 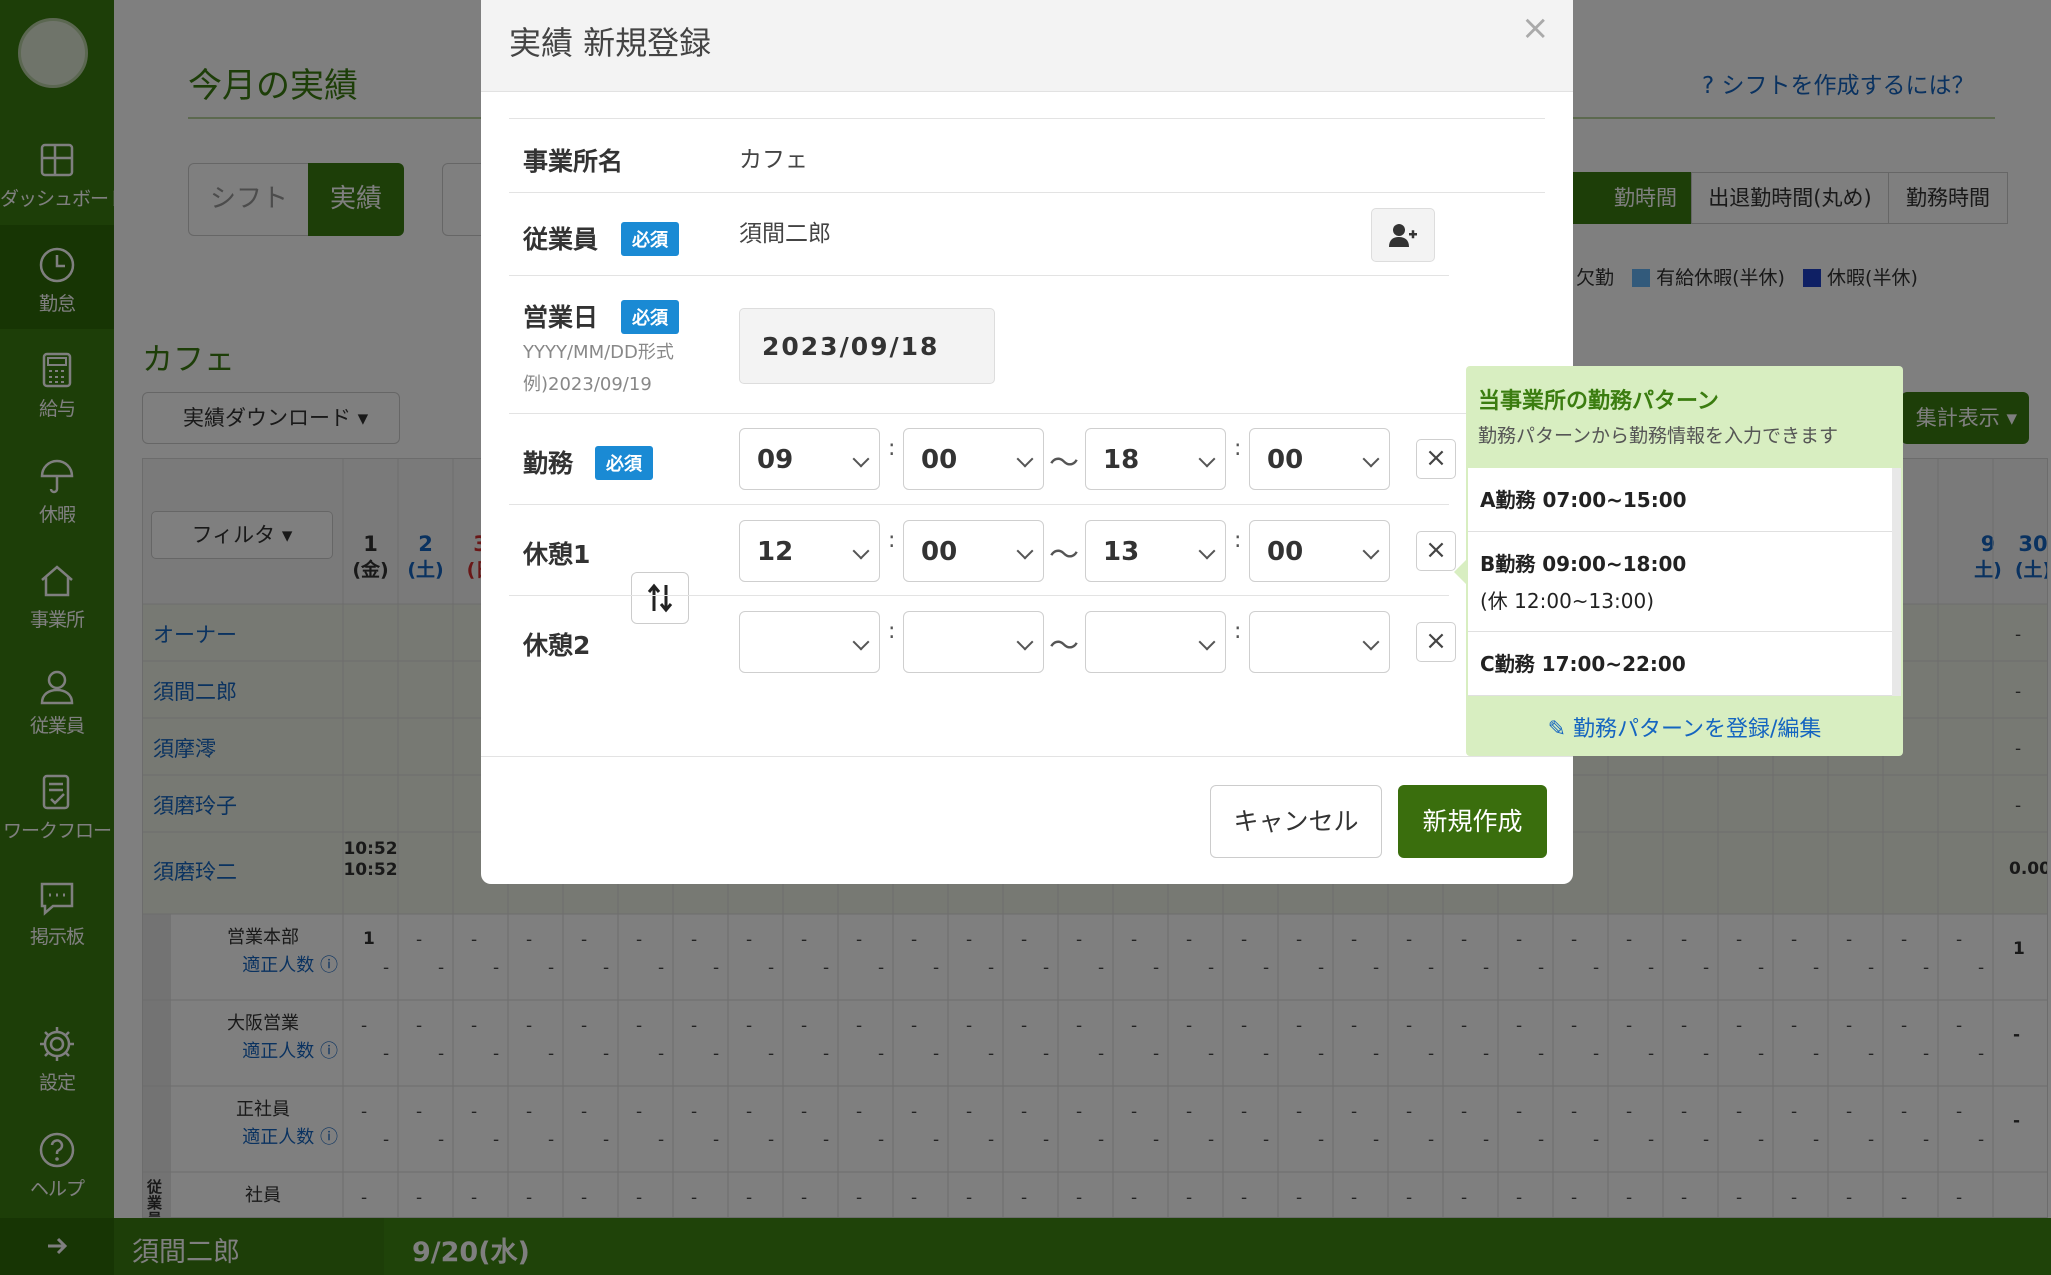 I want to click on swap-arrows-icon, so click(x=660, y=598).